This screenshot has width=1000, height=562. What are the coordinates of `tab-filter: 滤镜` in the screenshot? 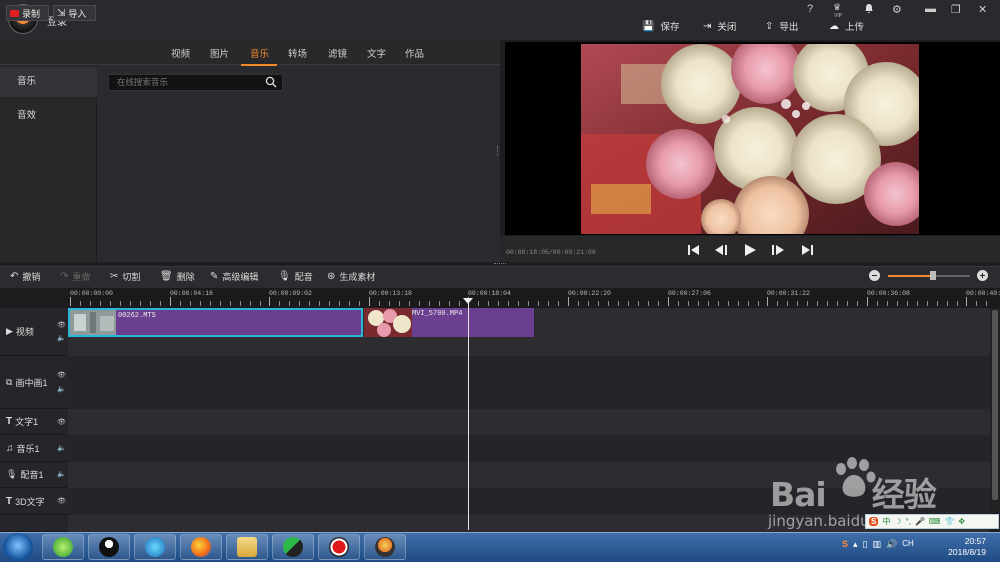 It's located at (337, 53).